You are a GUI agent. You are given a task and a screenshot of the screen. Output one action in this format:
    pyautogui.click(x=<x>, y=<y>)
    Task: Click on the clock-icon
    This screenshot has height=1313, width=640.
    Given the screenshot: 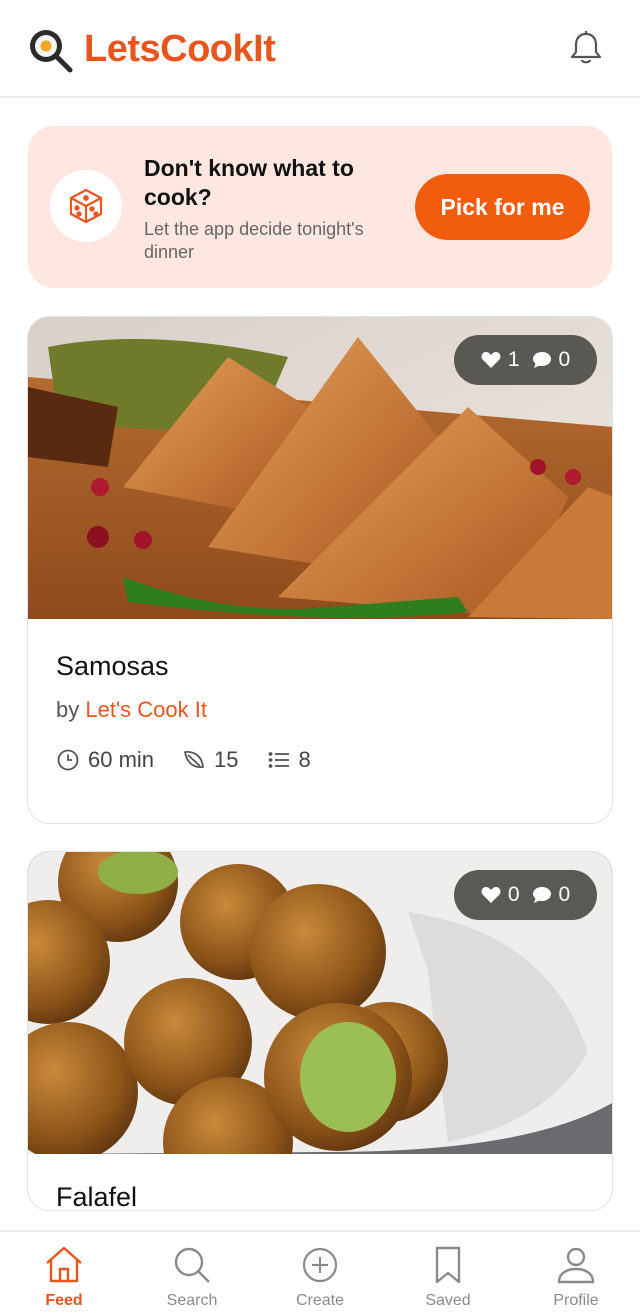 What is the action you would take?
    pyautogui.click(x=68, y=760)
    